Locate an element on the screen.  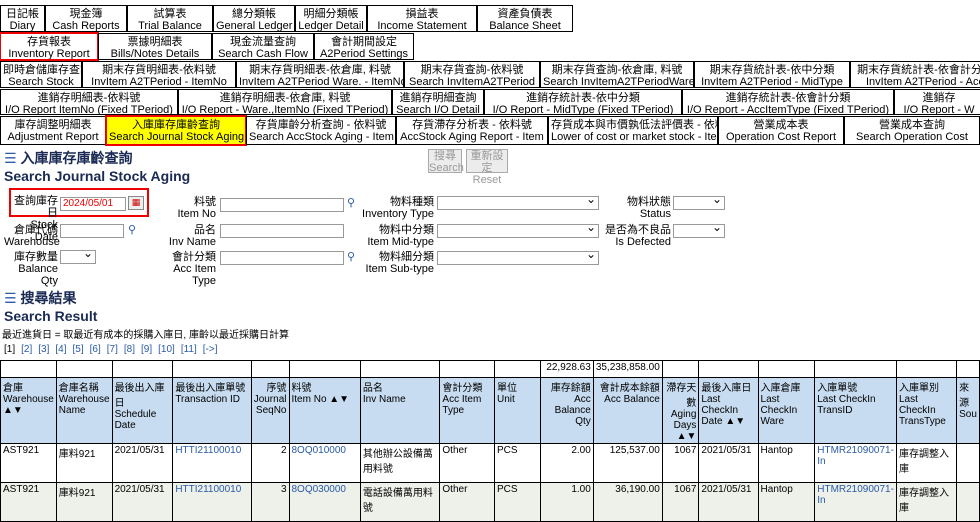
reset-button: 重新設定 Reset is located at coordinates (487, 167).